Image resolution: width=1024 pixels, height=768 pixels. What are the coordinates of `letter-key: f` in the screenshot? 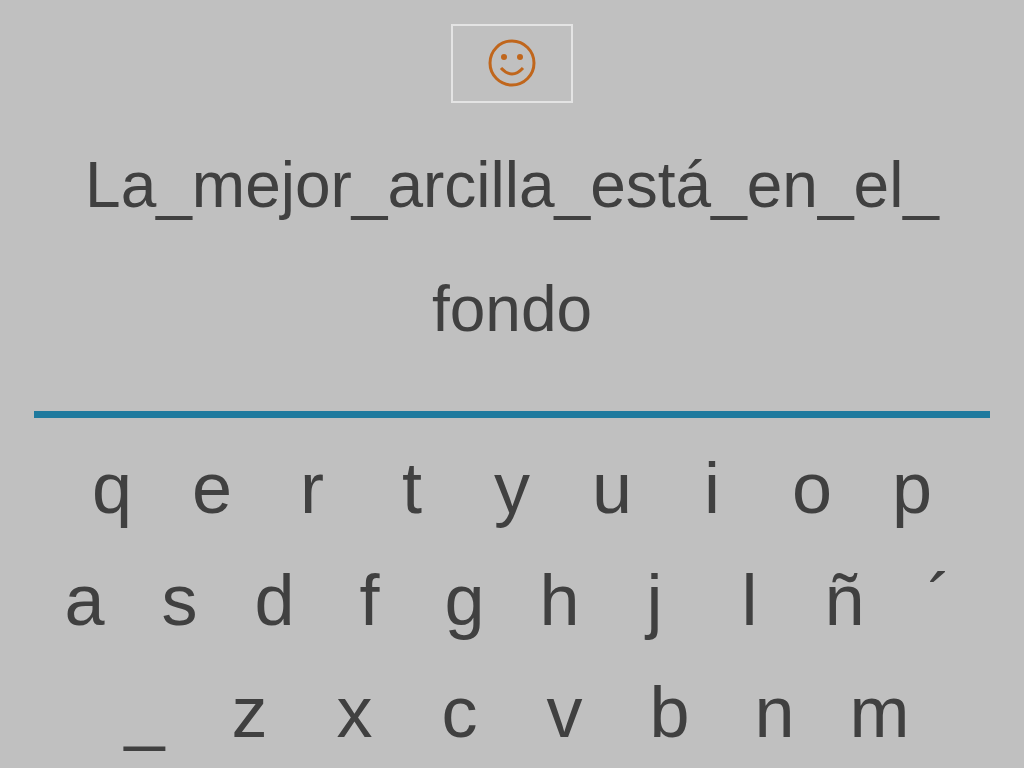 It's located at (369, 600).